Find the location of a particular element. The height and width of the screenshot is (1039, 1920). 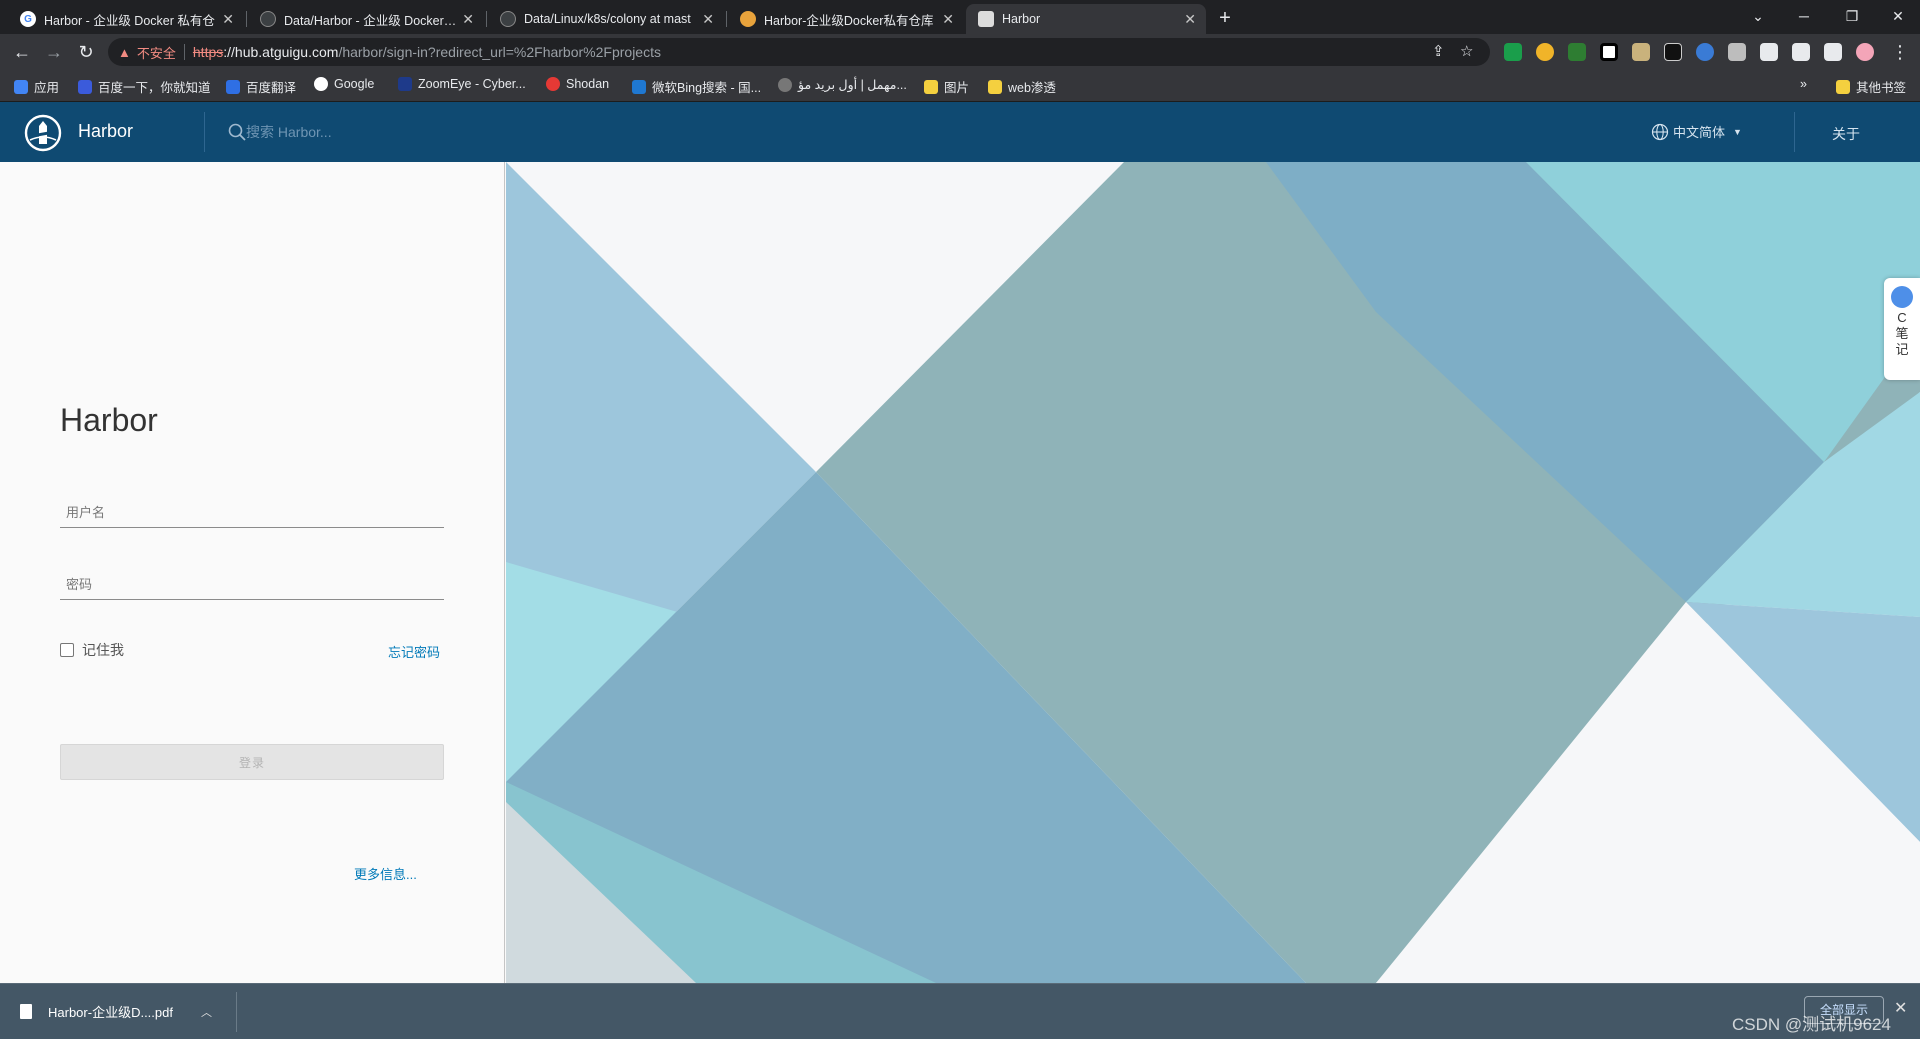

at-sign-icon is located at coordinates (785, 84).